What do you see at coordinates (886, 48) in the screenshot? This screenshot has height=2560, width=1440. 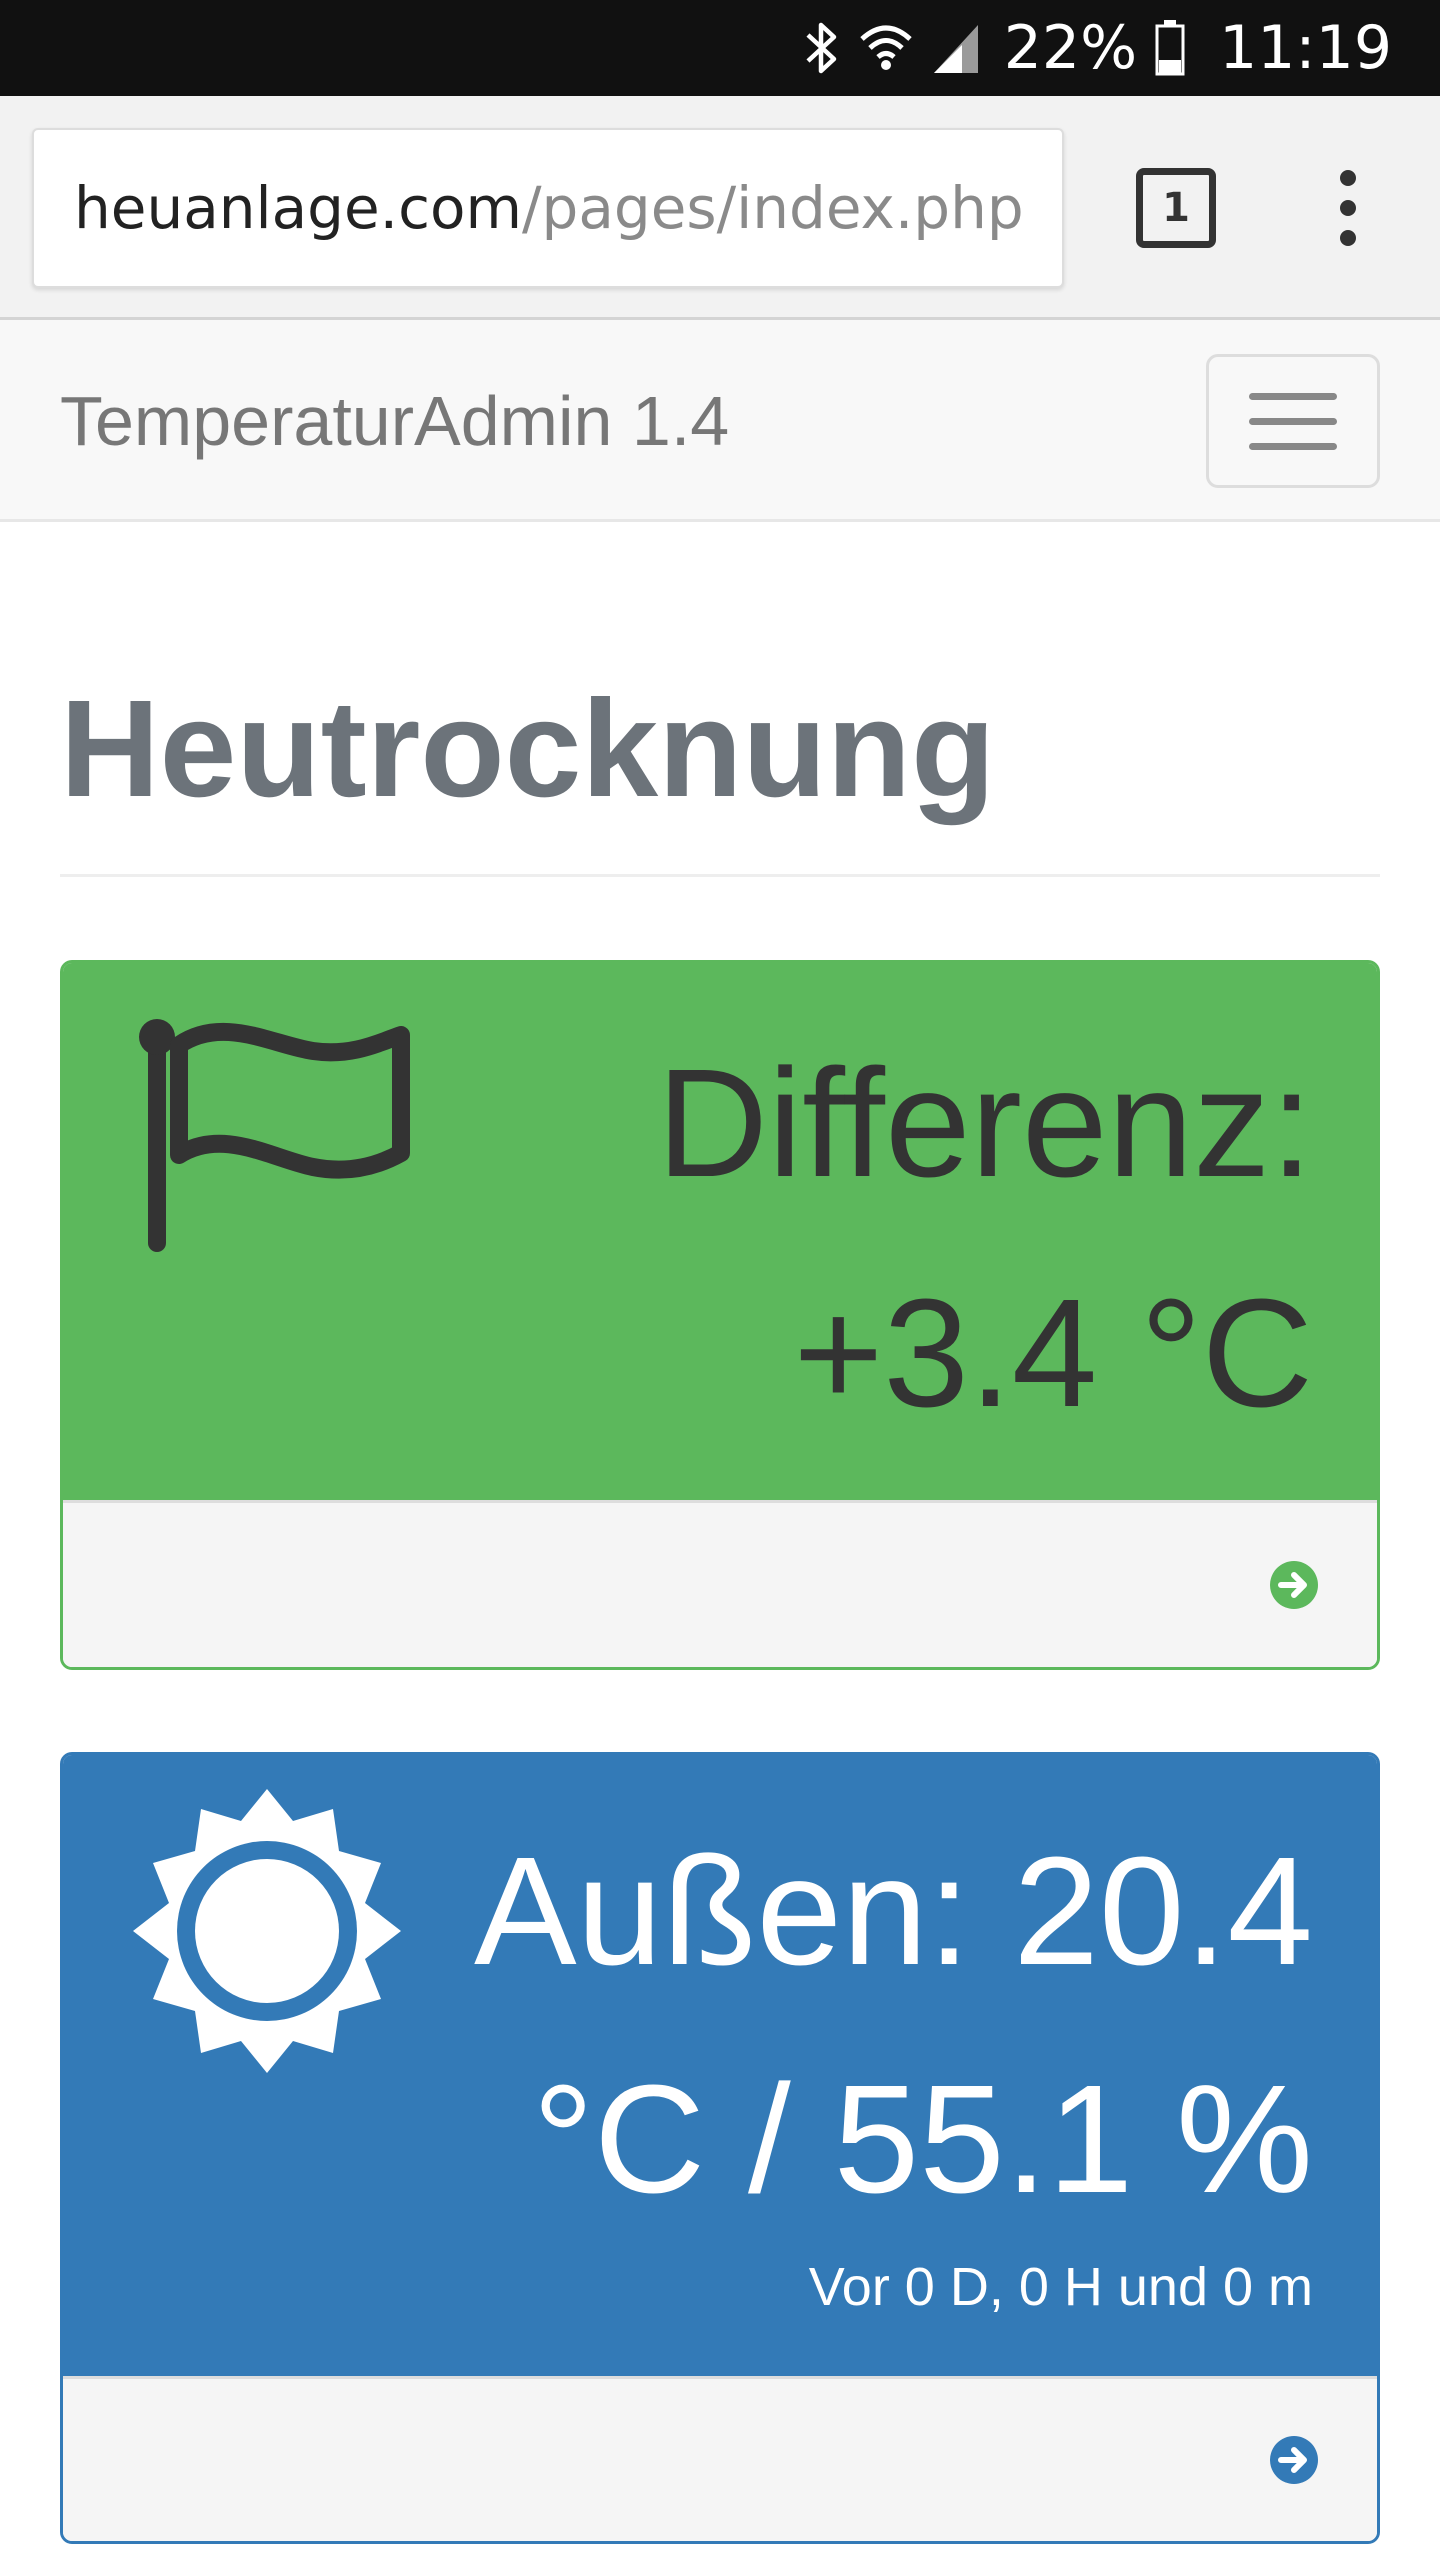 I see `wifi-icon` at bounding box center [886, 48].